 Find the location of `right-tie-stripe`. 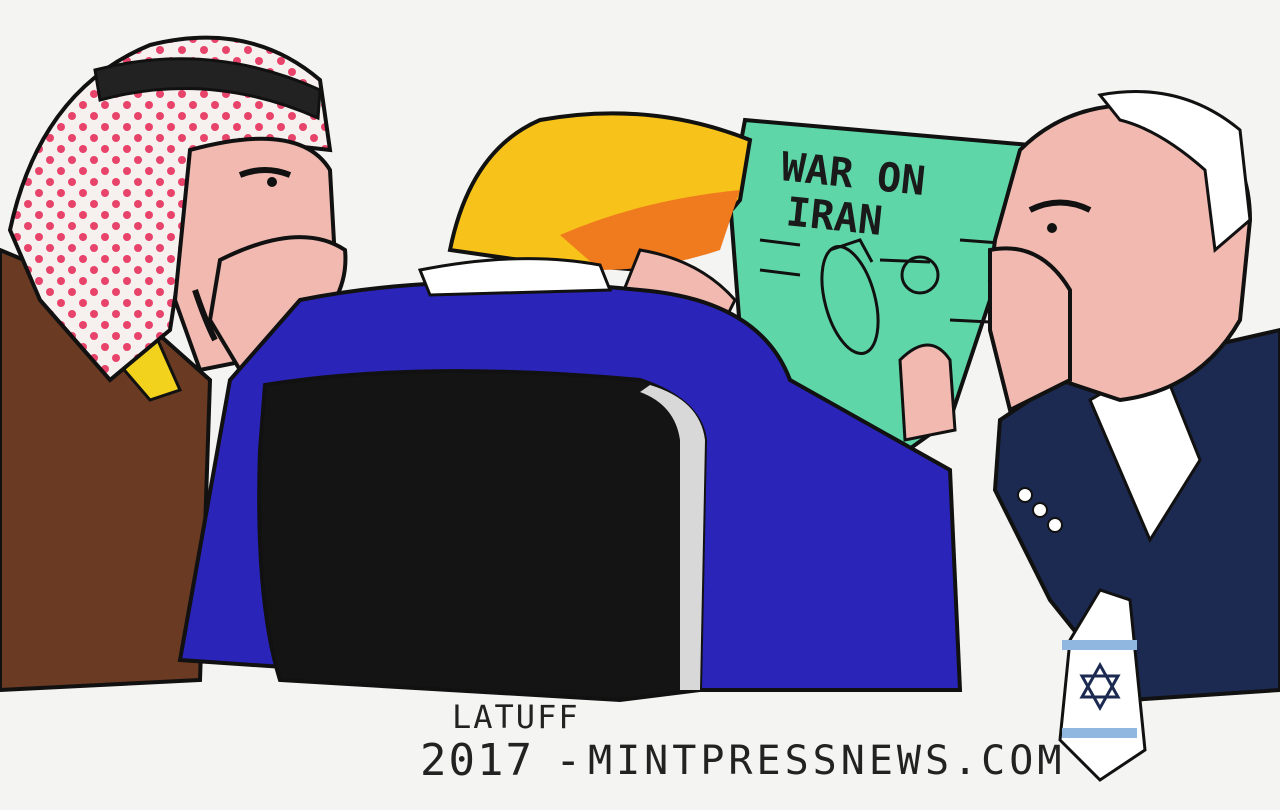

right-tie-stripe is located at coordinates (1099, 645).